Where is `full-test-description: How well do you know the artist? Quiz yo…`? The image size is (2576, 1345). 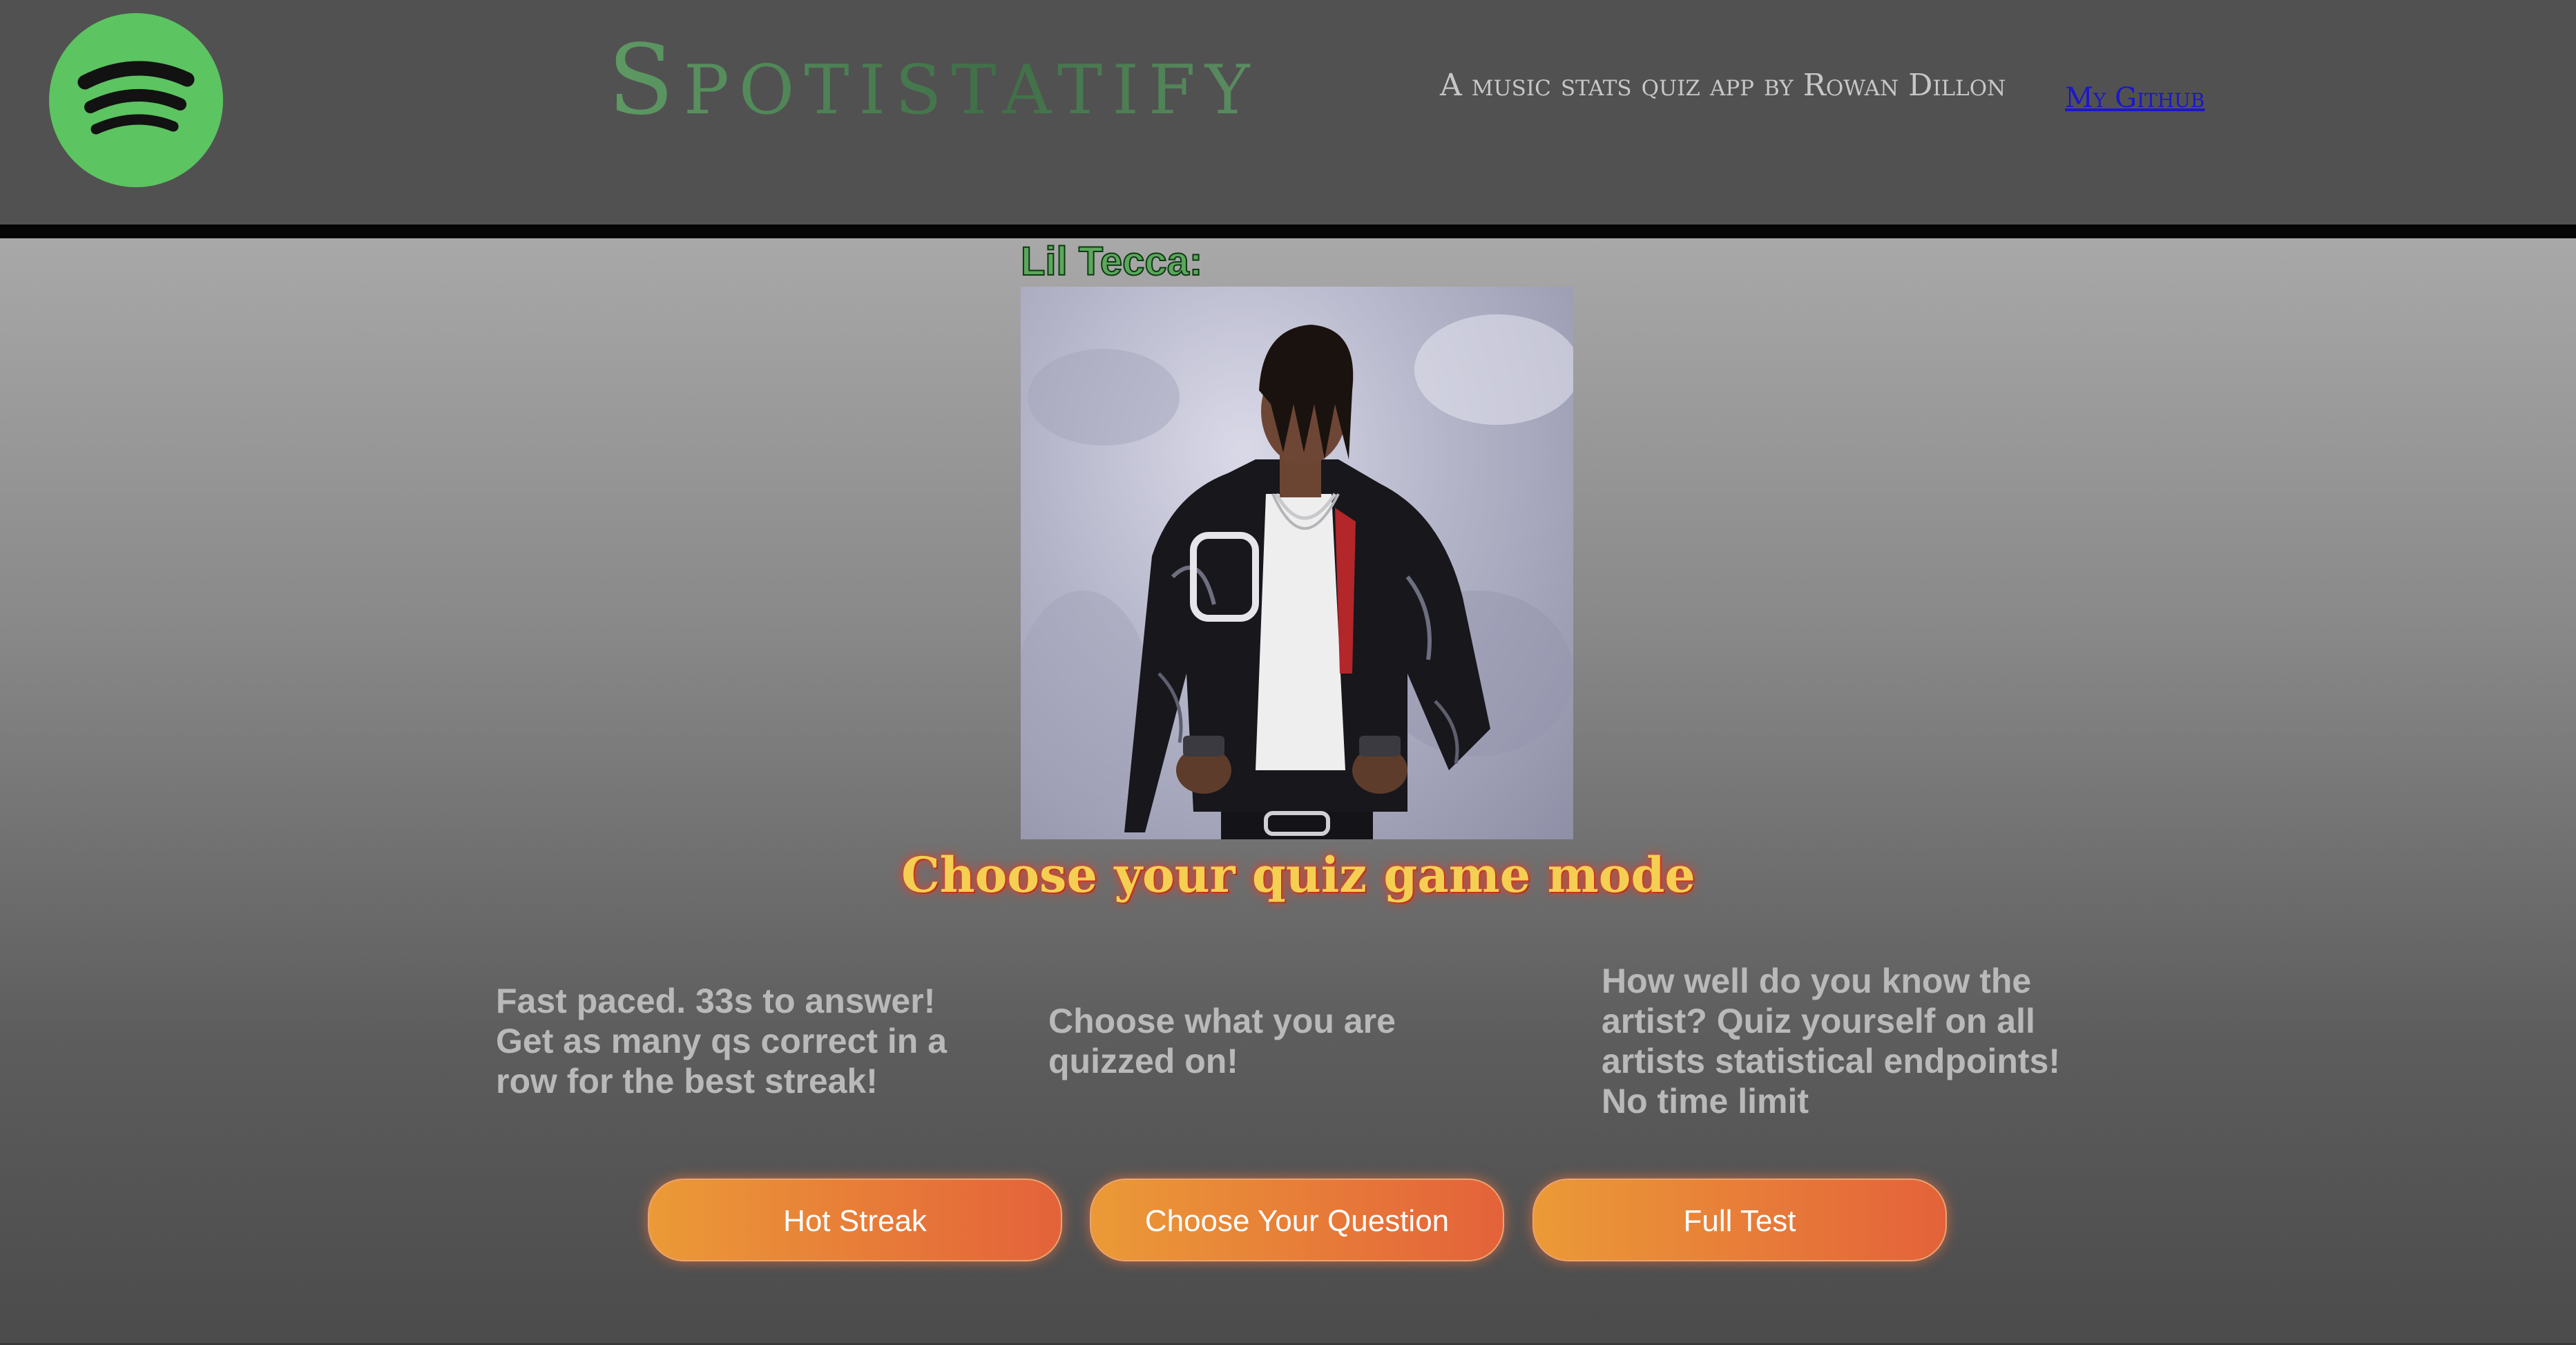
full-test-description: How well do you know the artist? Quiz yo… is located at coordinates (1831, 1041).